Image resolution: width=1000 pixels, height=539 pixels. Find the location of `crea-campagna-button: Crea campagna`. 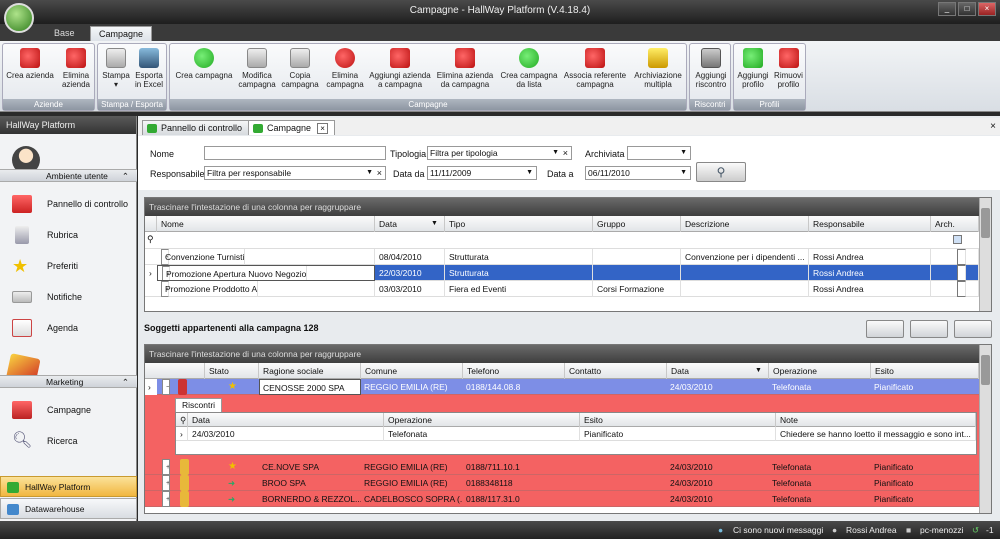

crea-campagna-button: Crea campagna is located at coordinates (204, 64).